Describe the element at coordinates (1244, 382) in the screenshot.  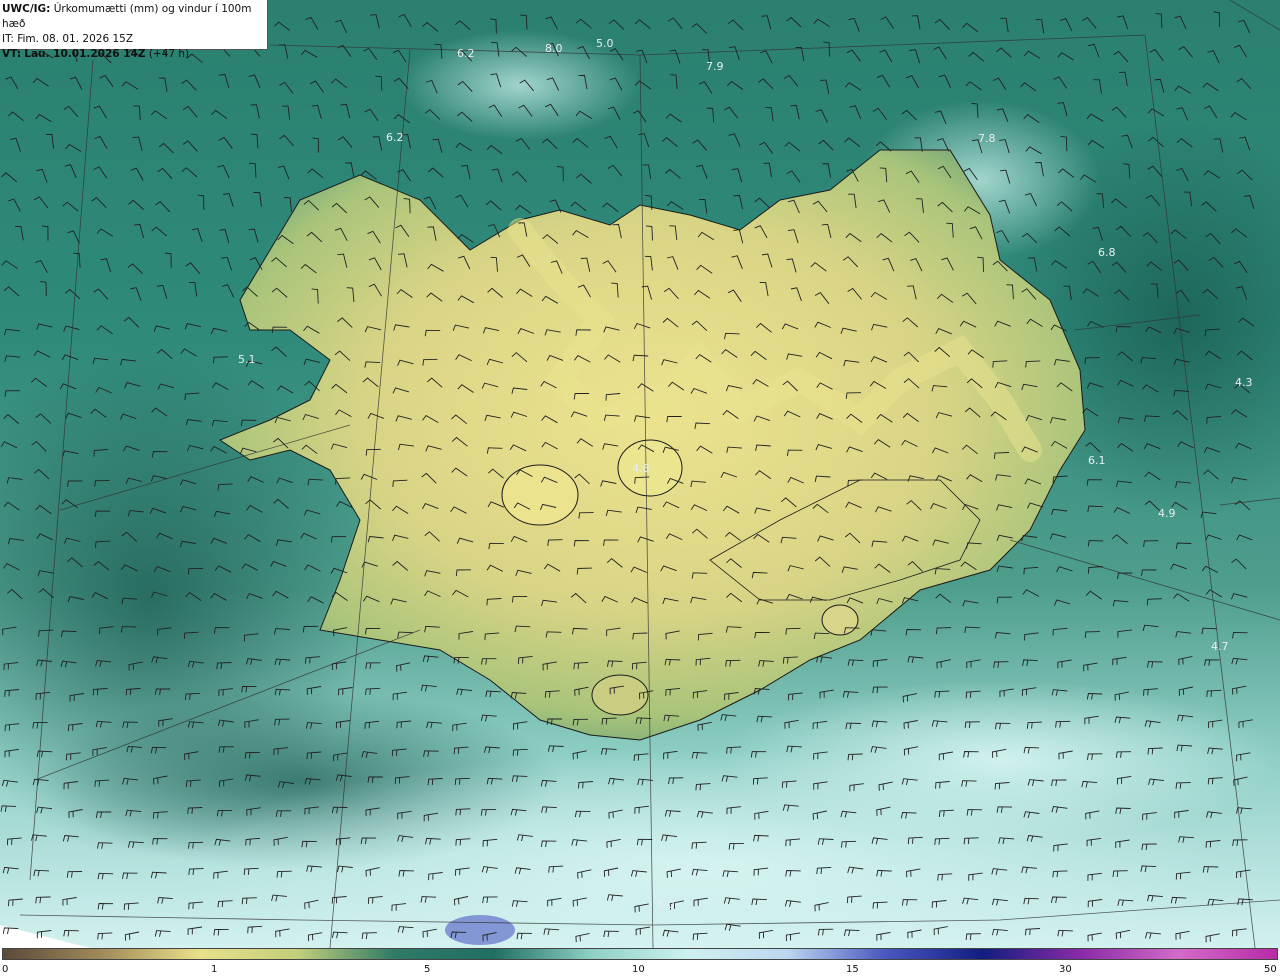
I see `map-value-label: 4.3` at that location.